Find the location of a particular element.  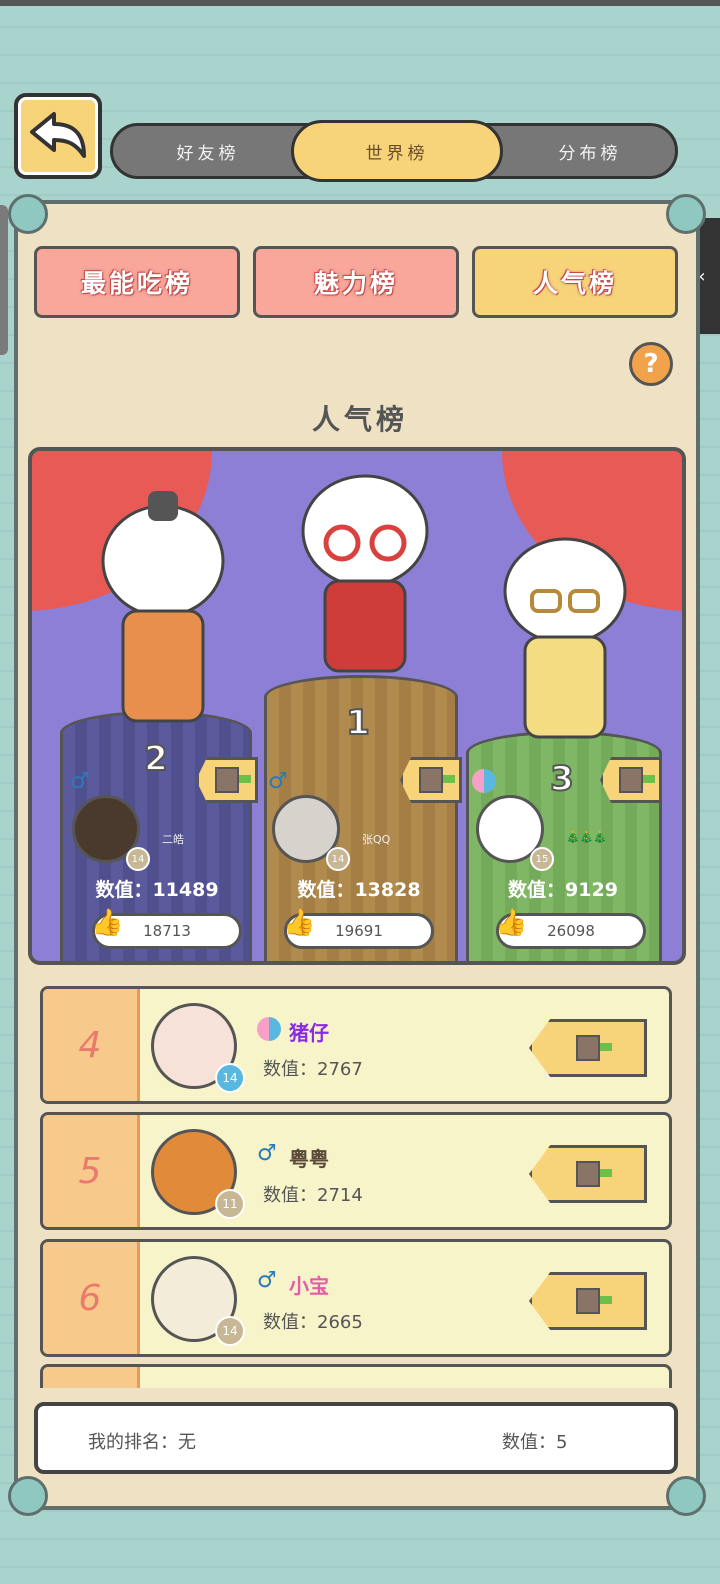

level-badge: 11 is located at coordinates (230, 1204).